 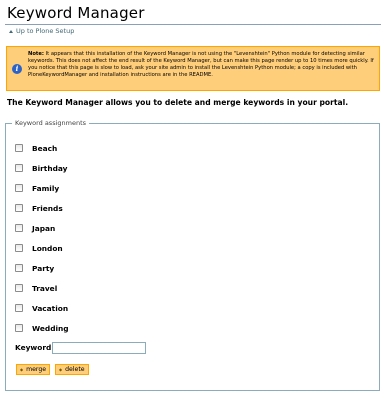 I want to click on note-prefix: Note:, so click(x=36, y=54).